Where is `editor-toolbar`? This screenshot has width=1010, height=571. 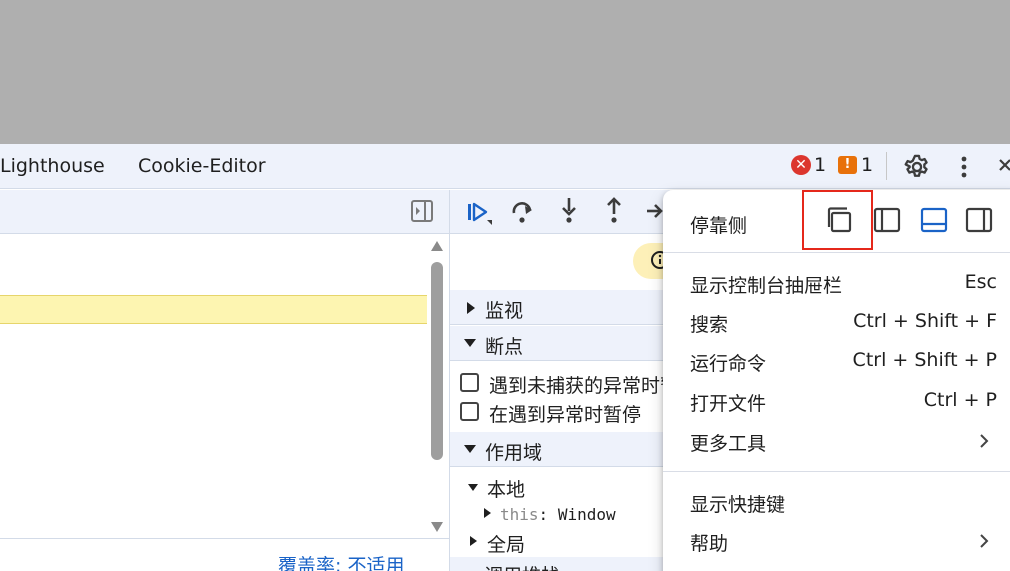
editor-toolbar is located at coordinates (225, 212).